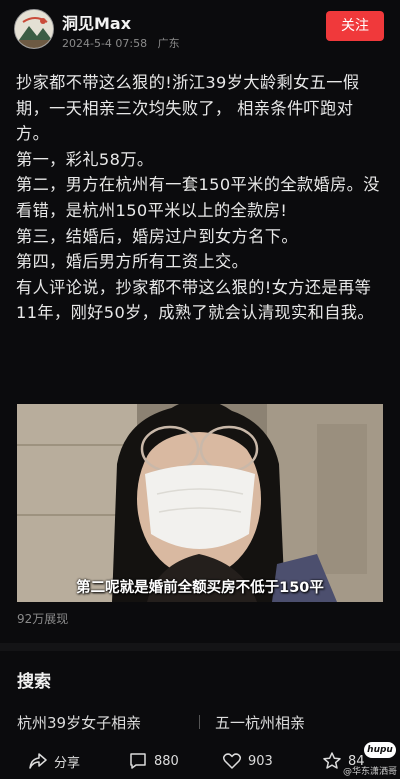 Image resolution: width=400 pixels, height=779 pixels. Describe the element at coordinates (168, 43) in the screenshot. I see `post-location: 广东` at that location.